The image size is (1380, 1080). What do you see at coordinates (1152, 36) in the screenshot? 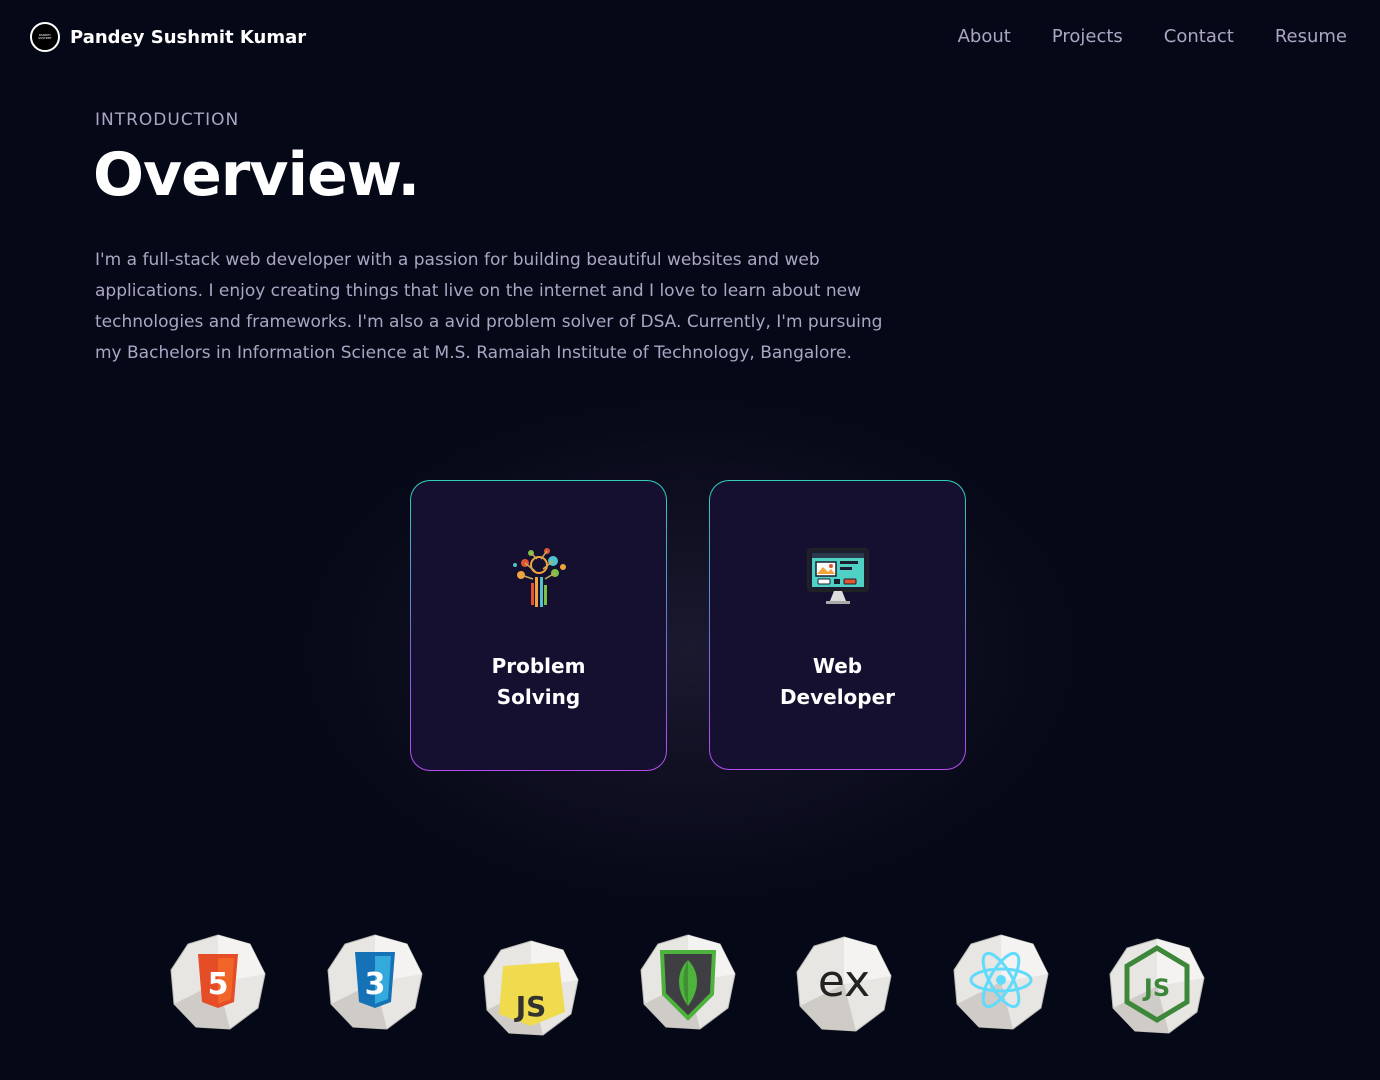
I see `nav-links: About Projects Contact Resume` at bounding box center [1152, 36].